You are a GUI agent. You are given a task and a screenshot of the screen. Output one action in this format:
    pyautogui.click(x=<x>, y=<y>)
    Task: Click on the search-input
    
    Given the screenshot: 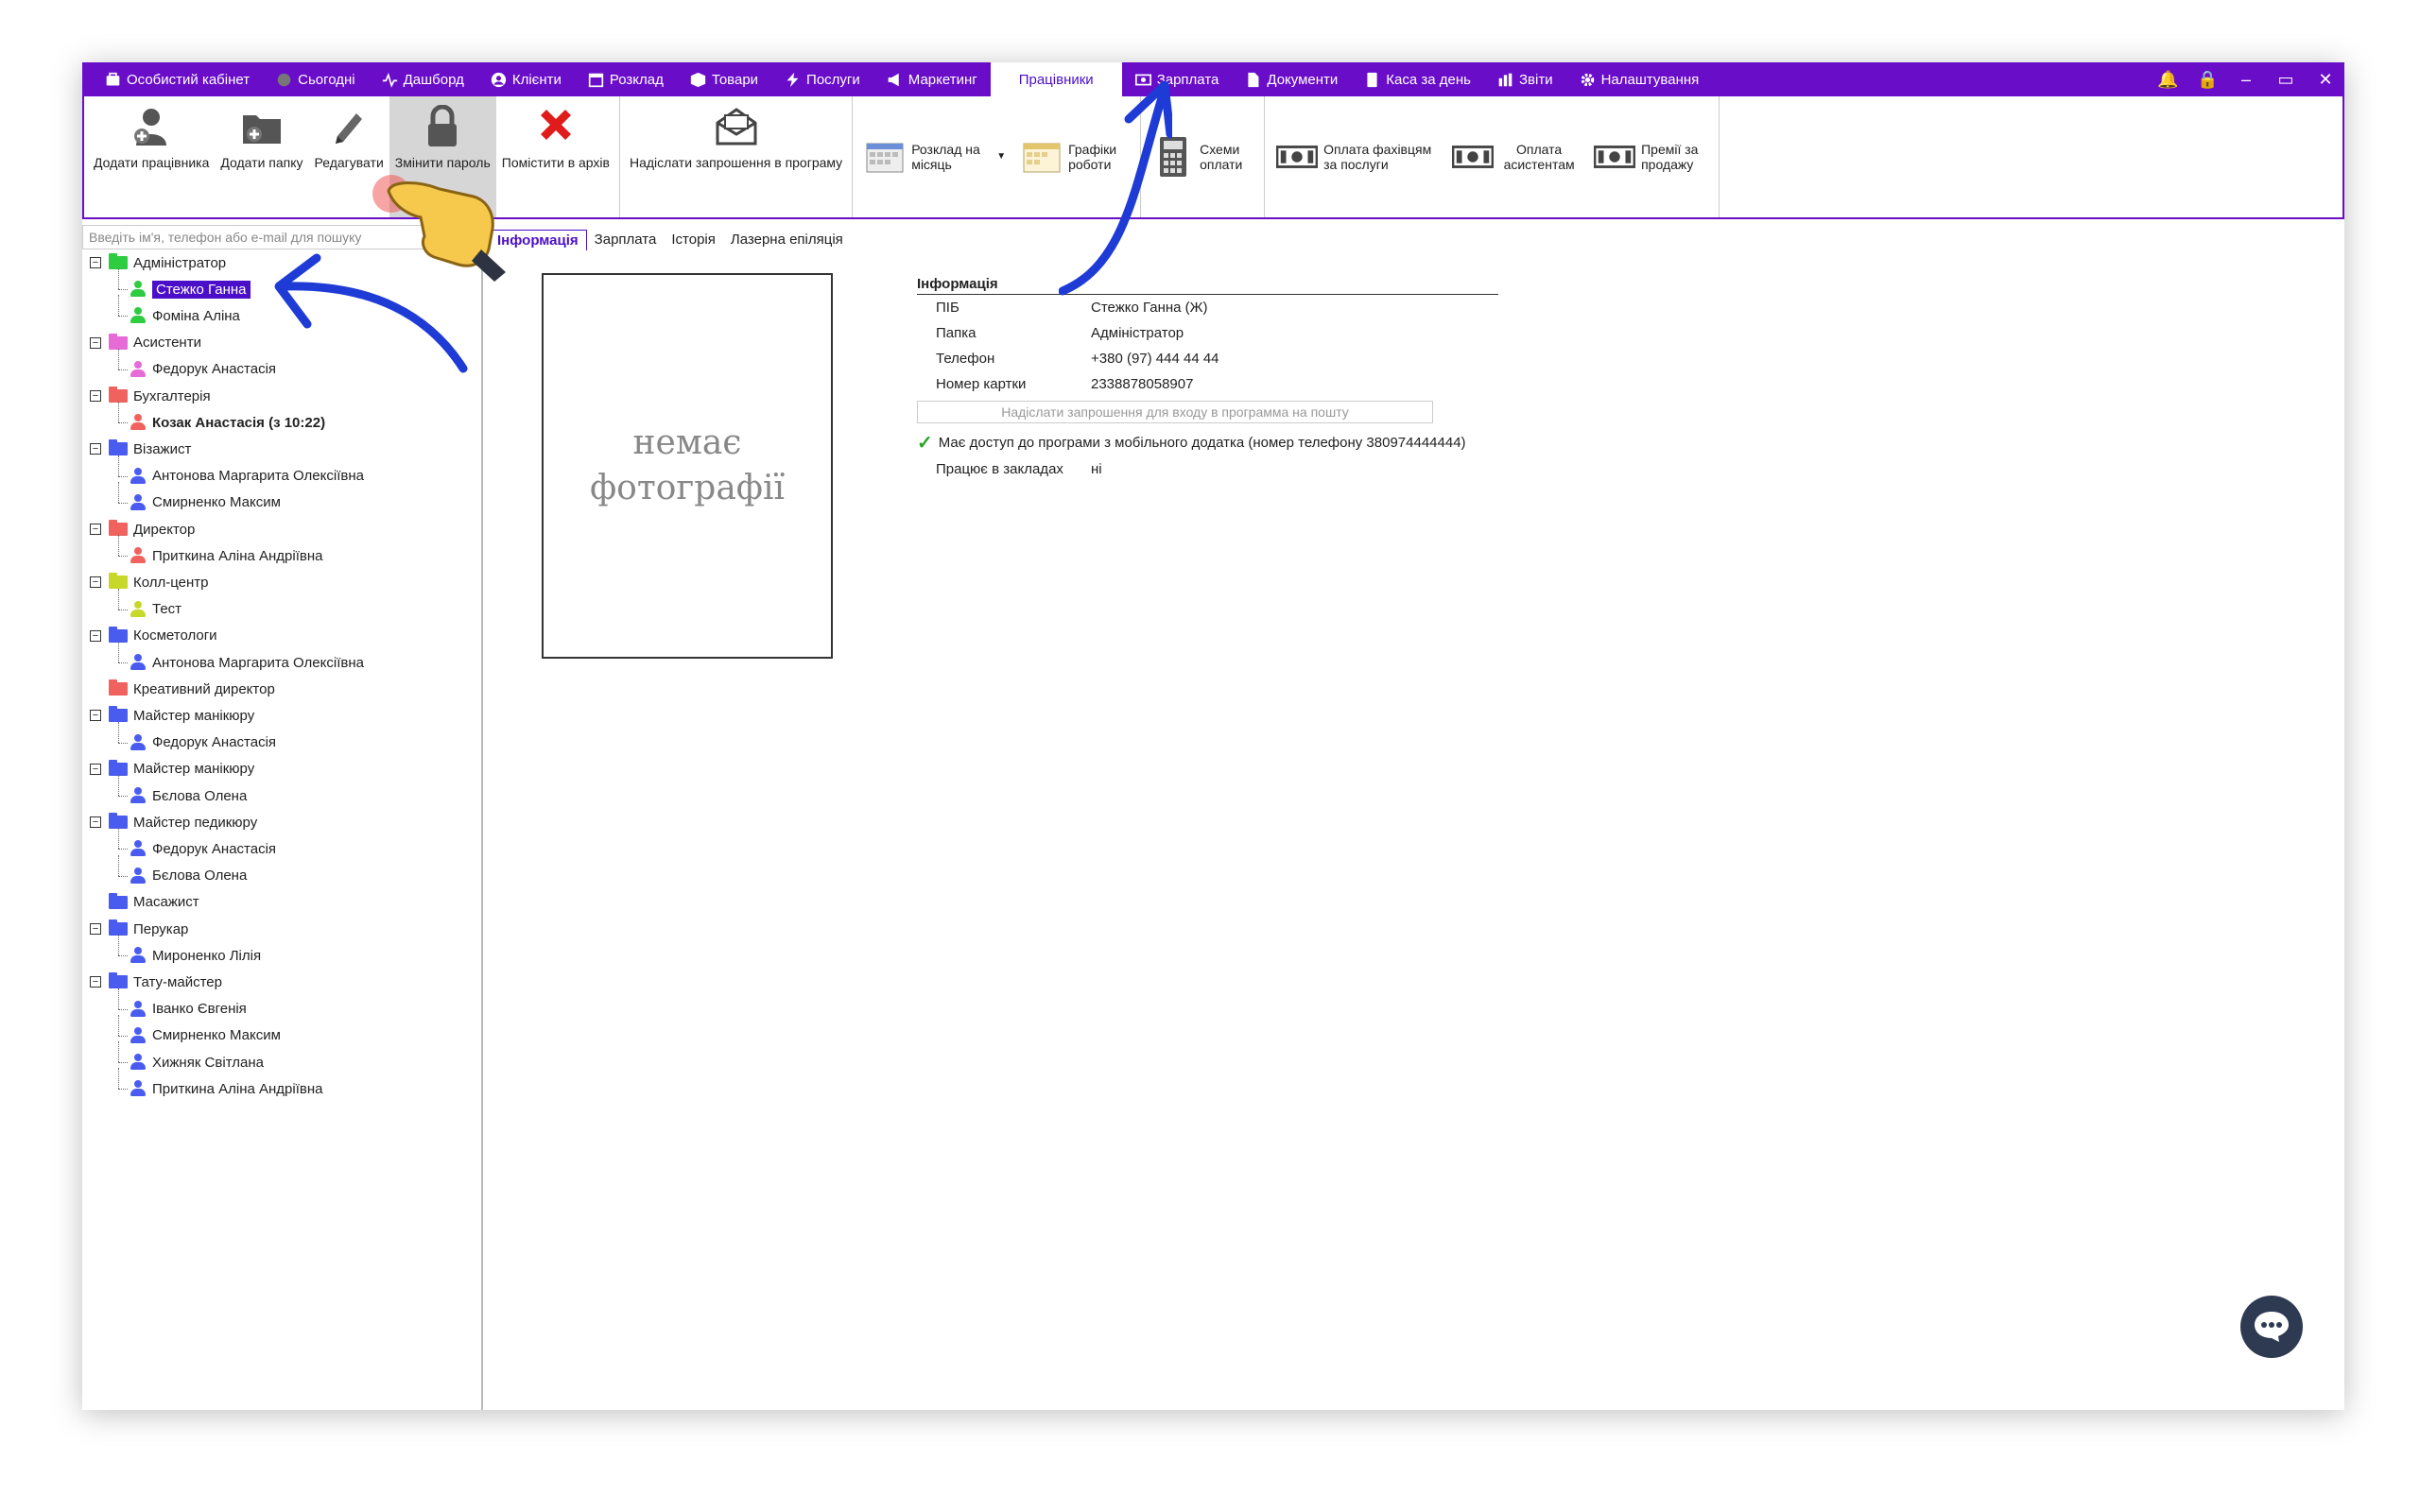 What is the action you would take?
    pyautogui.click(x=281, y=237)
    